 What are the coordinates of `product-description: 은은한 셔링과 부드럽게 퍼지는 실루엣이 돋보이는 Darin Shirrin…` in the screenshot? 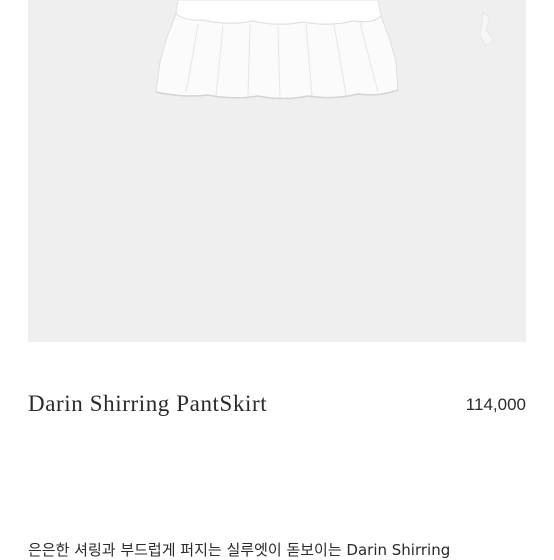 It's located at (239, 550).